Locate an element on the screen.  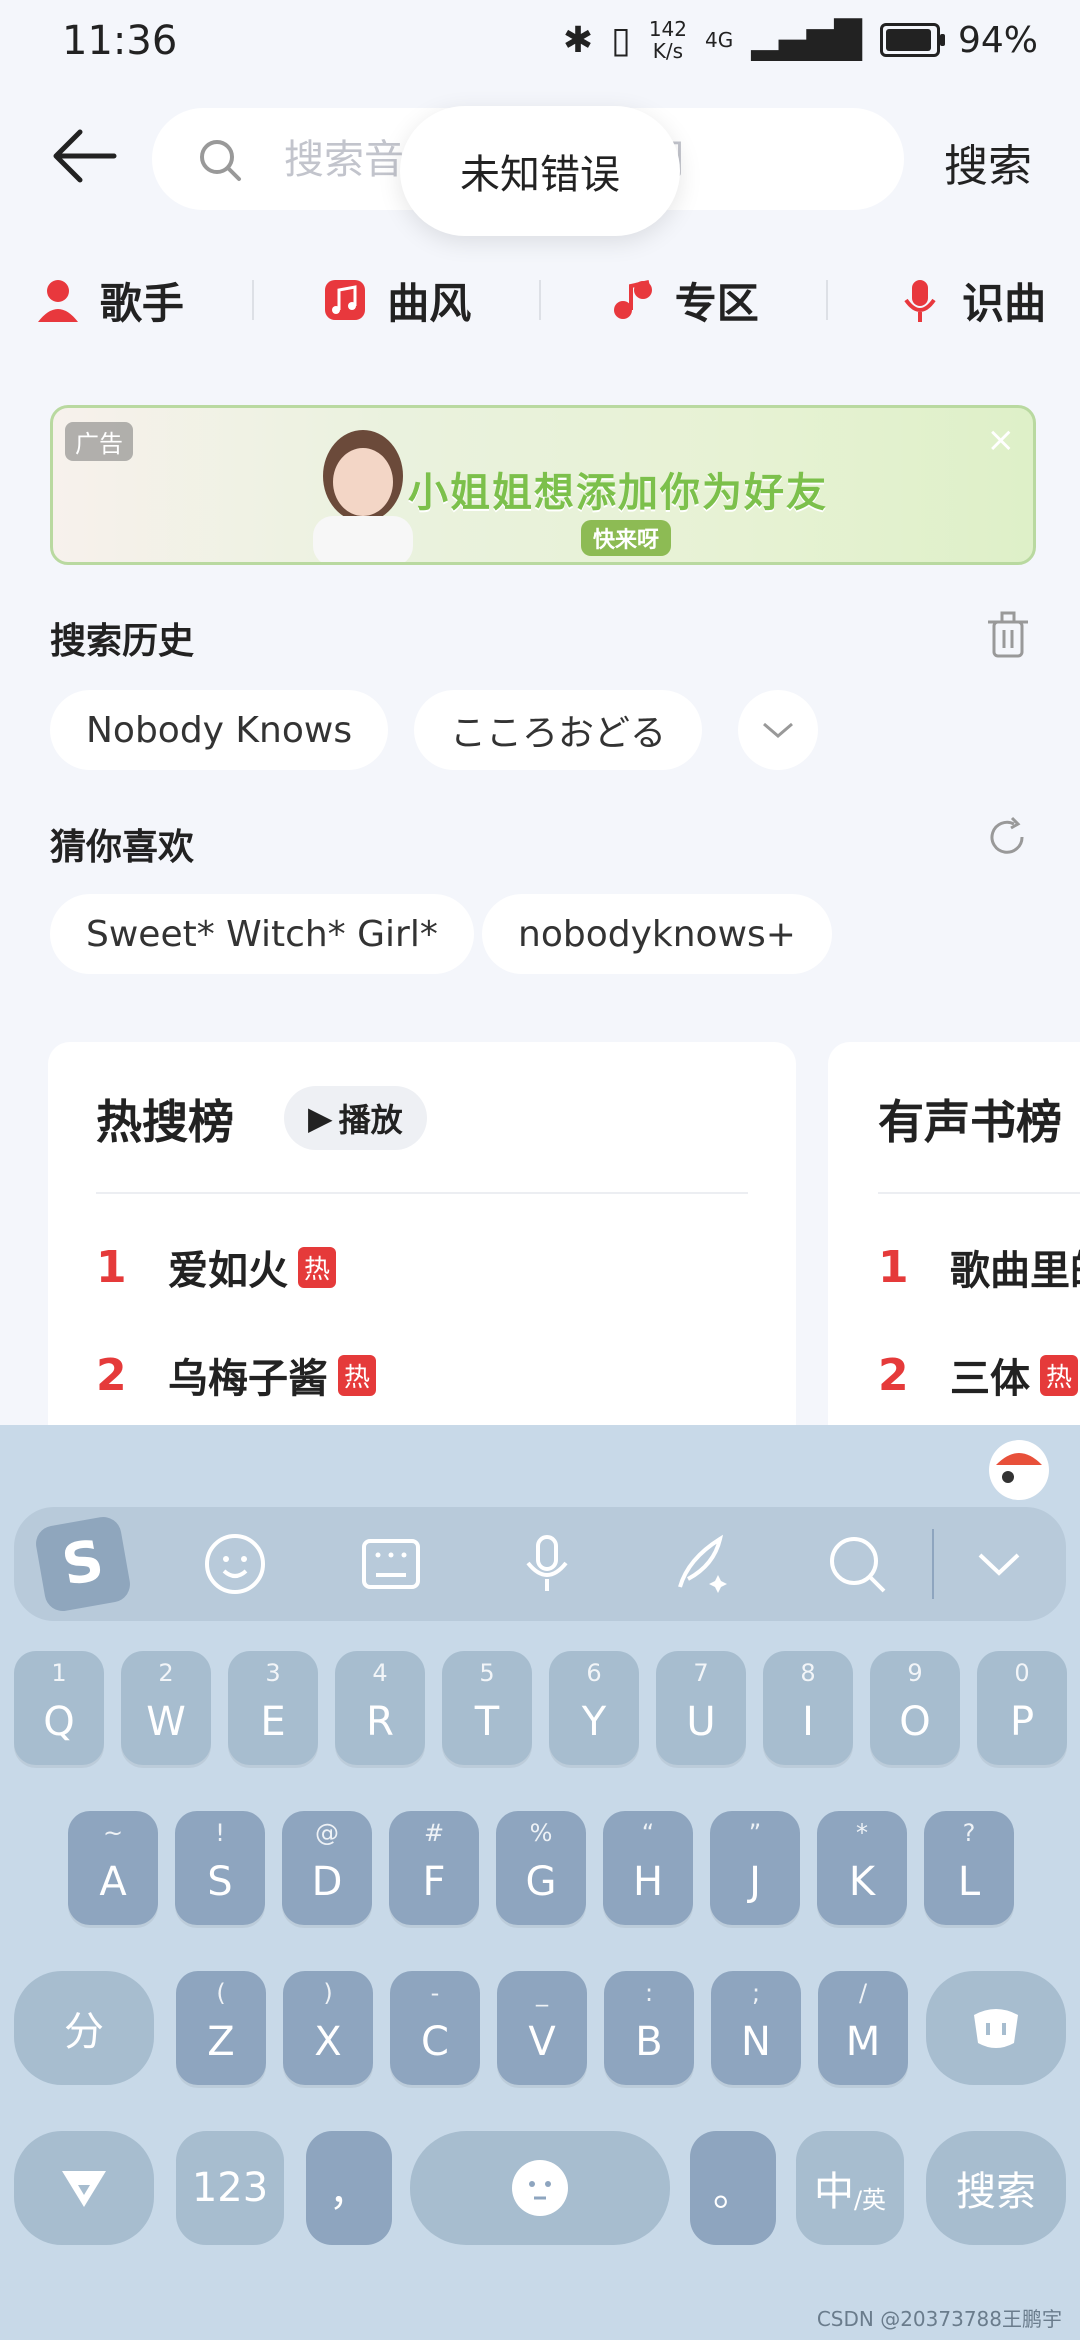
search-button: 搜索 is located at coordinates (988, 162).